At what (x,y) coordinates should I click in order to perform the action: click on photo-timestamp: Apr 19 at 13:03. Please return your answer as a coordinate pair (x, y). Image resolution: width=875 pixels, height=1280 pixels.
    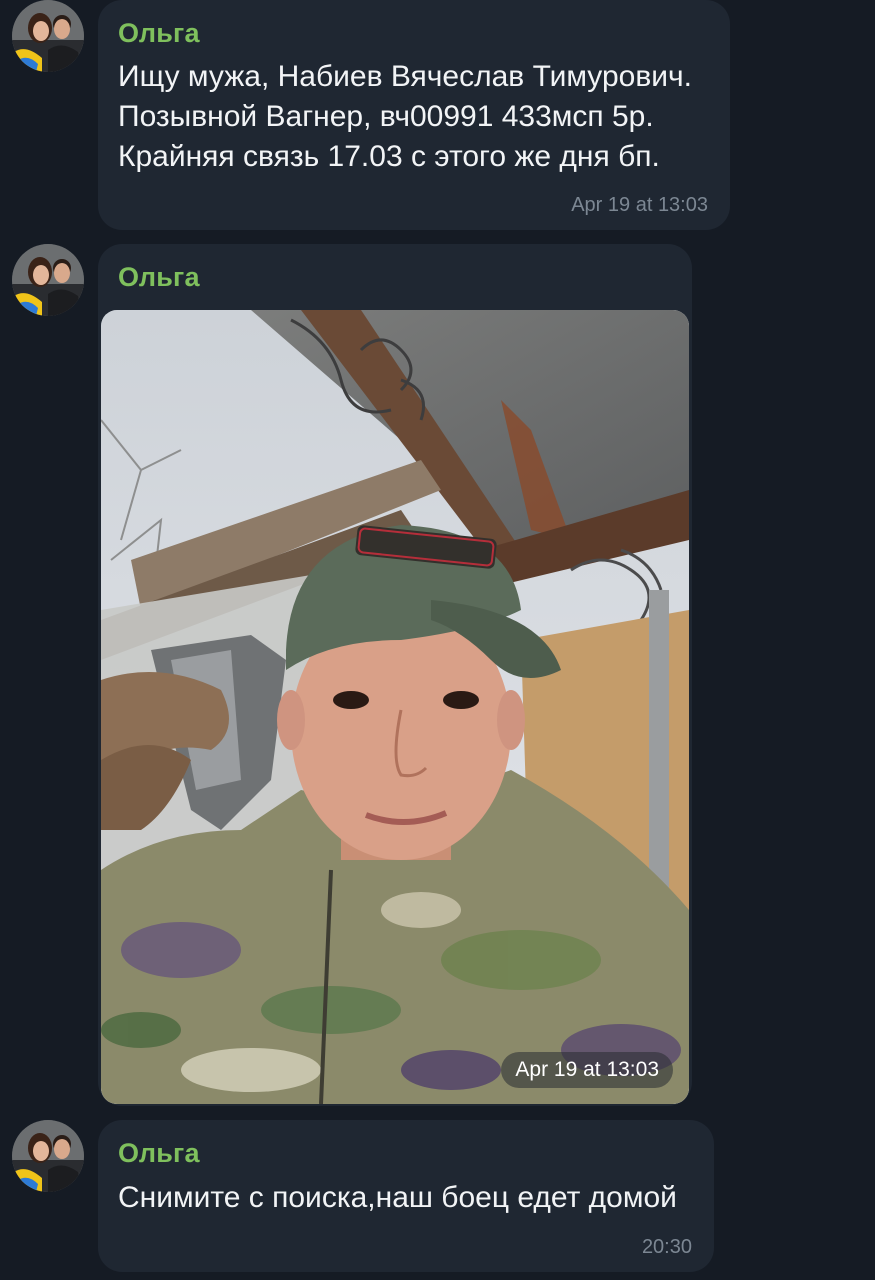
    Looking at the image, I should click on (587, 1070).